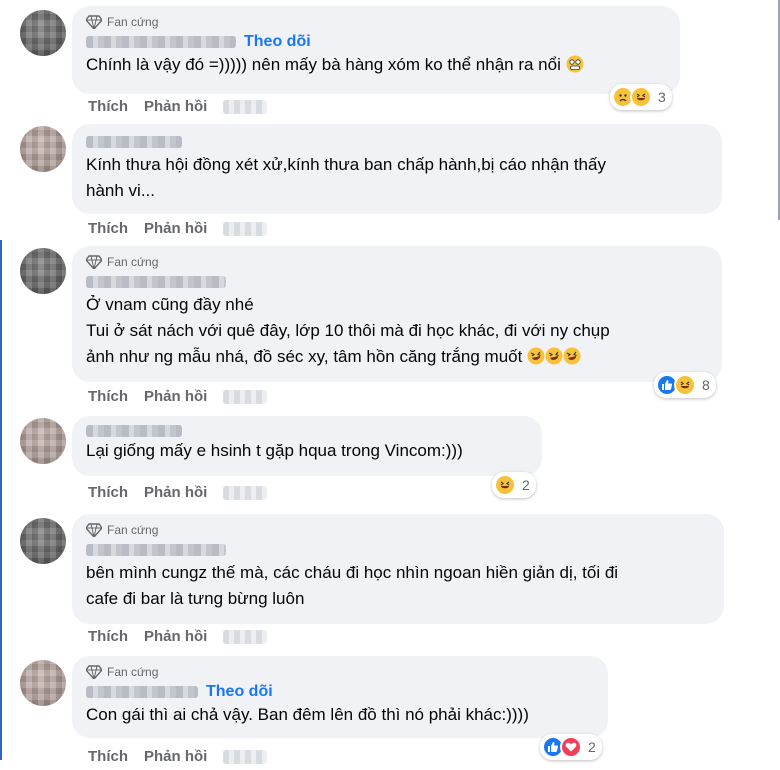 This screenshot has height=770, width=780. What do you see at coordinates (662, 97) in the screenshot?
I see `reaction-count: 3` at bounding box center [662, 97].